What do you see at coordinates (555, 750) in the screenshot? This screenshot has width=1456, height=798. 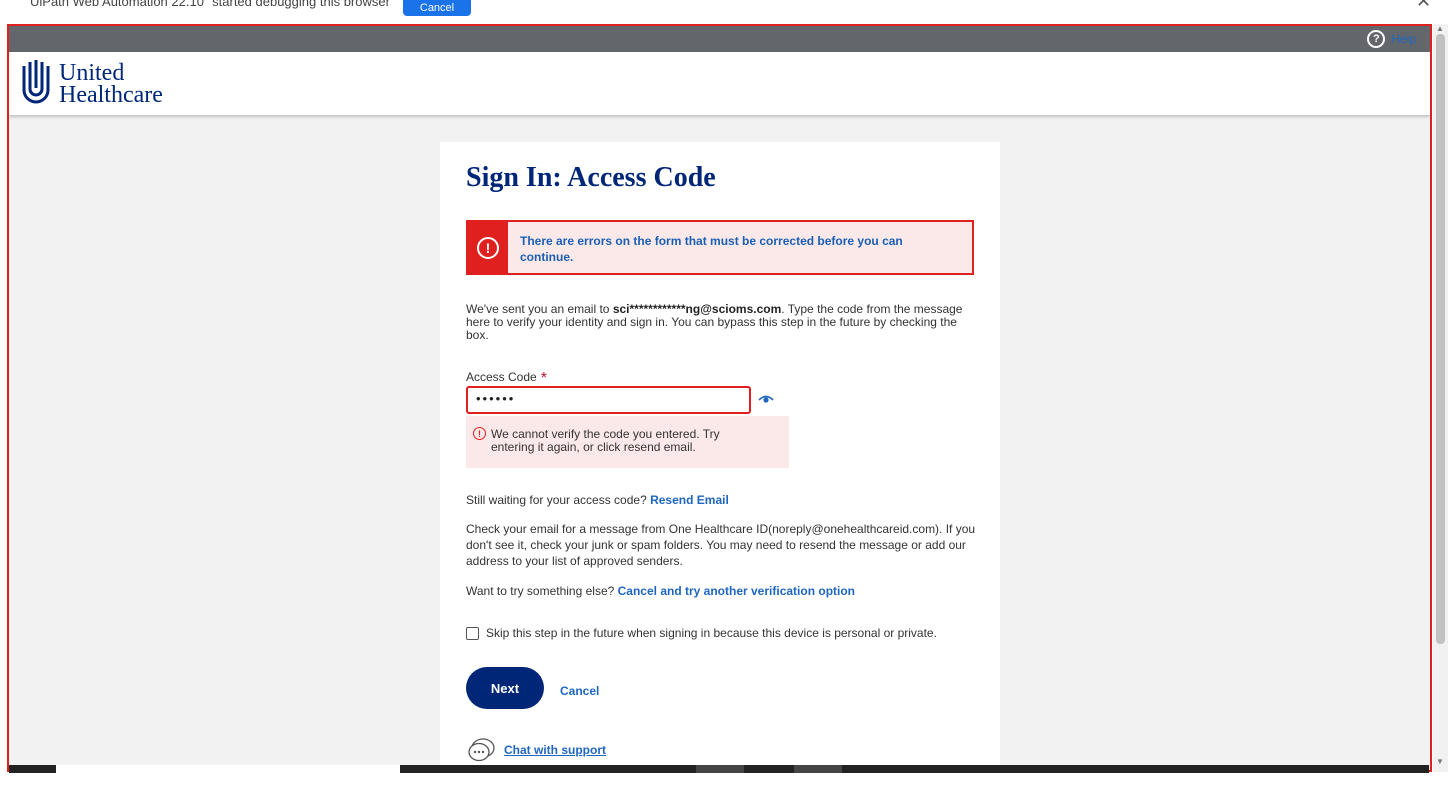 I see `chat-support-link: Chat with support` at bounding box center [555, 750].